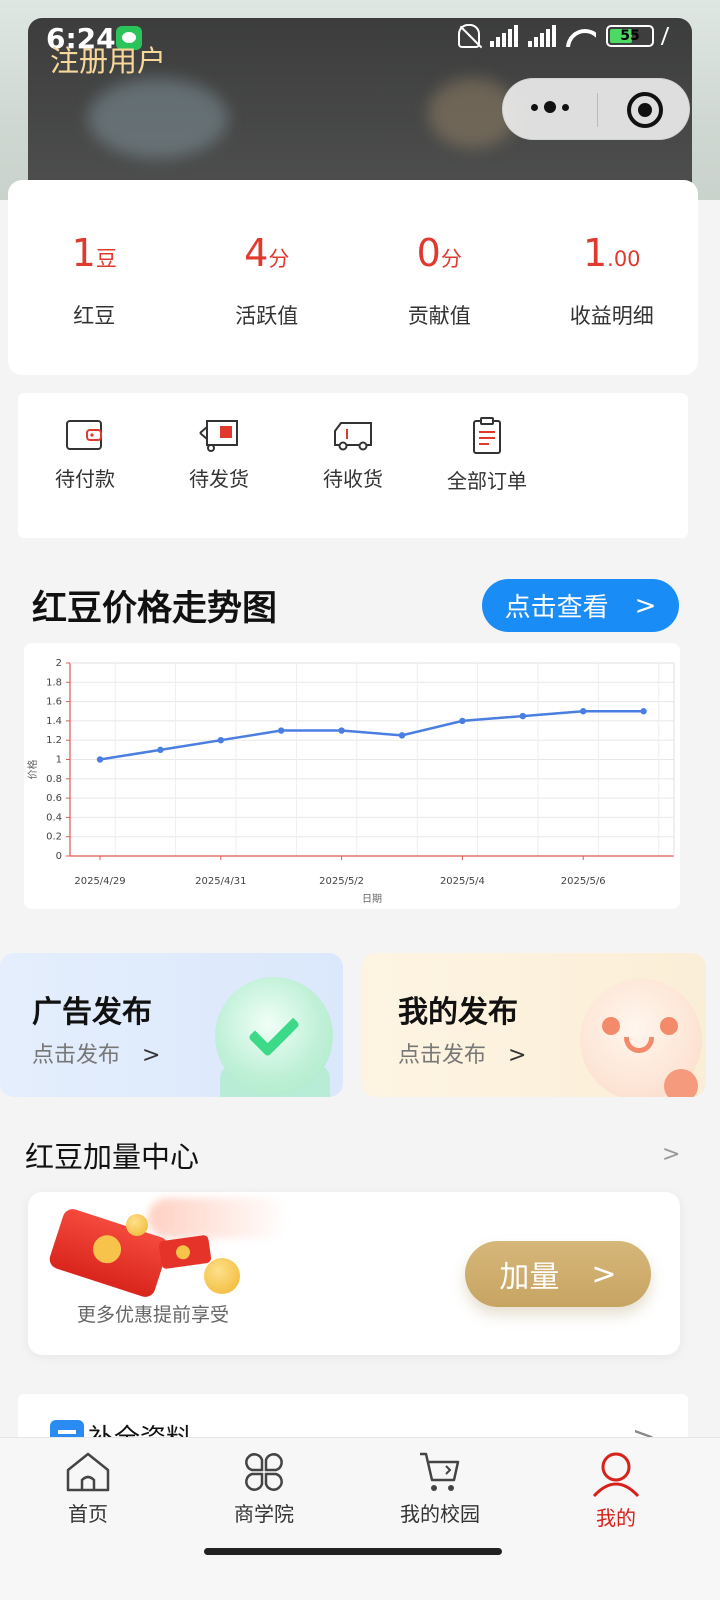  Describe the element at coordinates (462, 881) in the screenshot. I see `x-tick-label: 2025/5/4` at that location.